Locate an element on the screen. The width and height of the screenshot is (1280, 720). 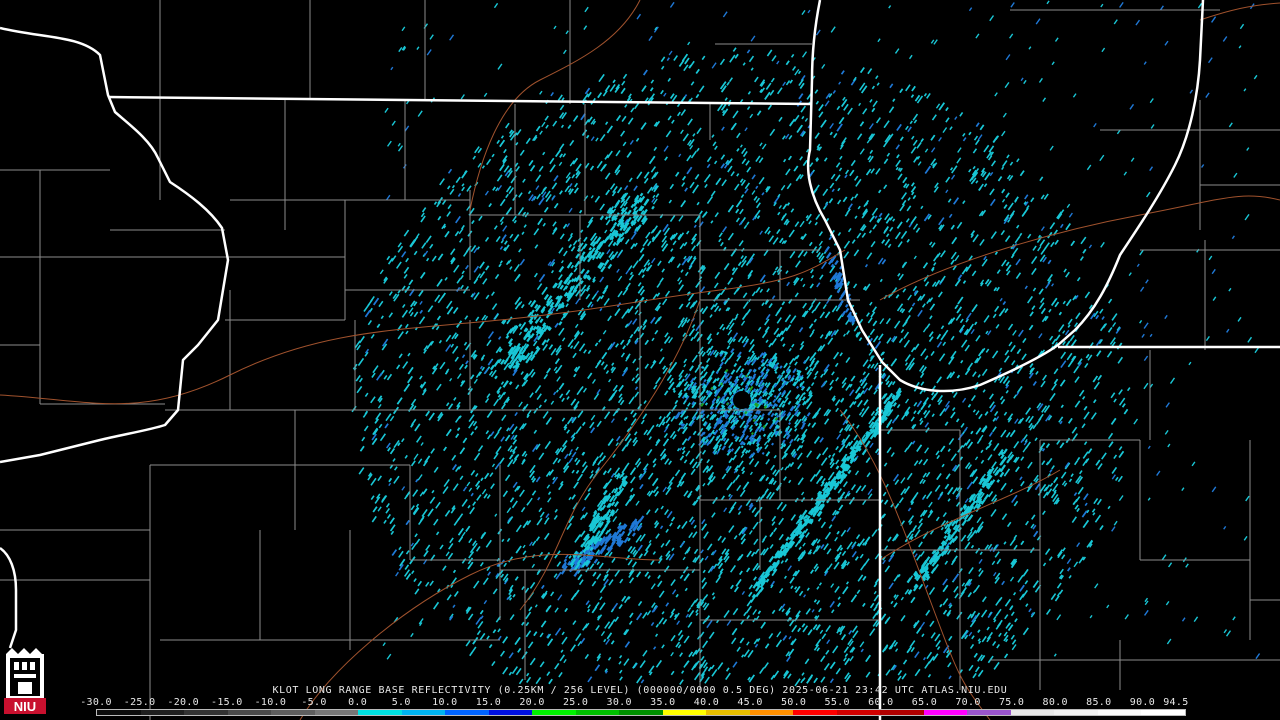
colorbar-label: -15.0 is located at coordinates (226, 702).